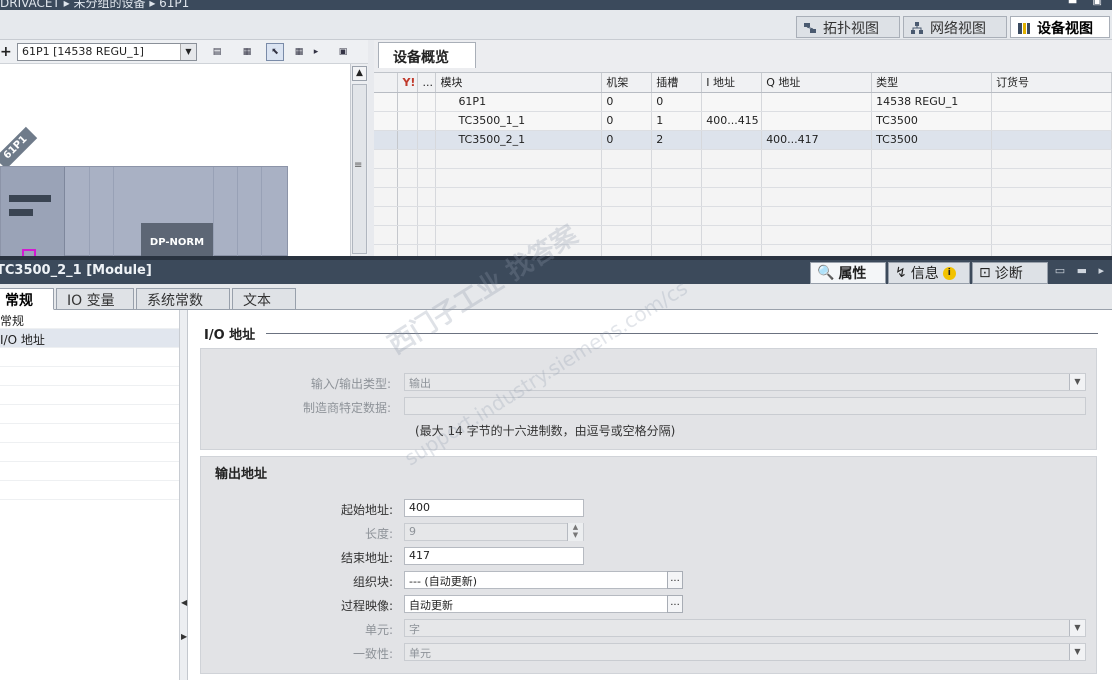 The height and width of the screenshot is (680, 1112). Describe the element at coordinates (955, 27) in the screenshot. I see `tab-network-view: 网络视图` at that location.